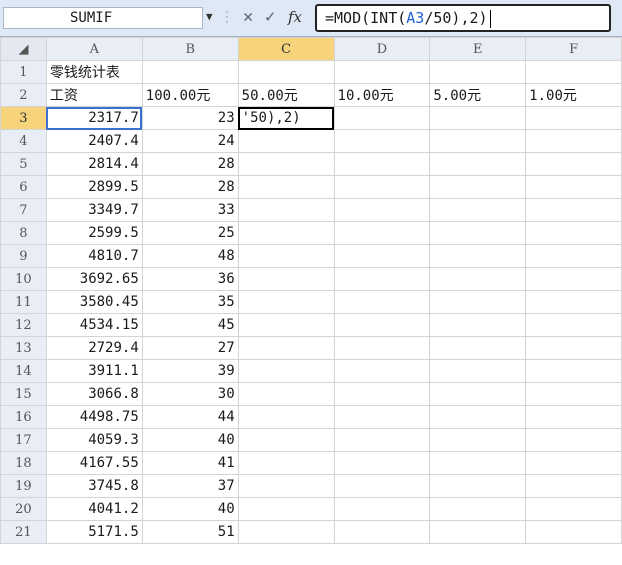 The height and width of the screenshot is (565, 622). I want to click on row-header: 4, so click(23, 141).